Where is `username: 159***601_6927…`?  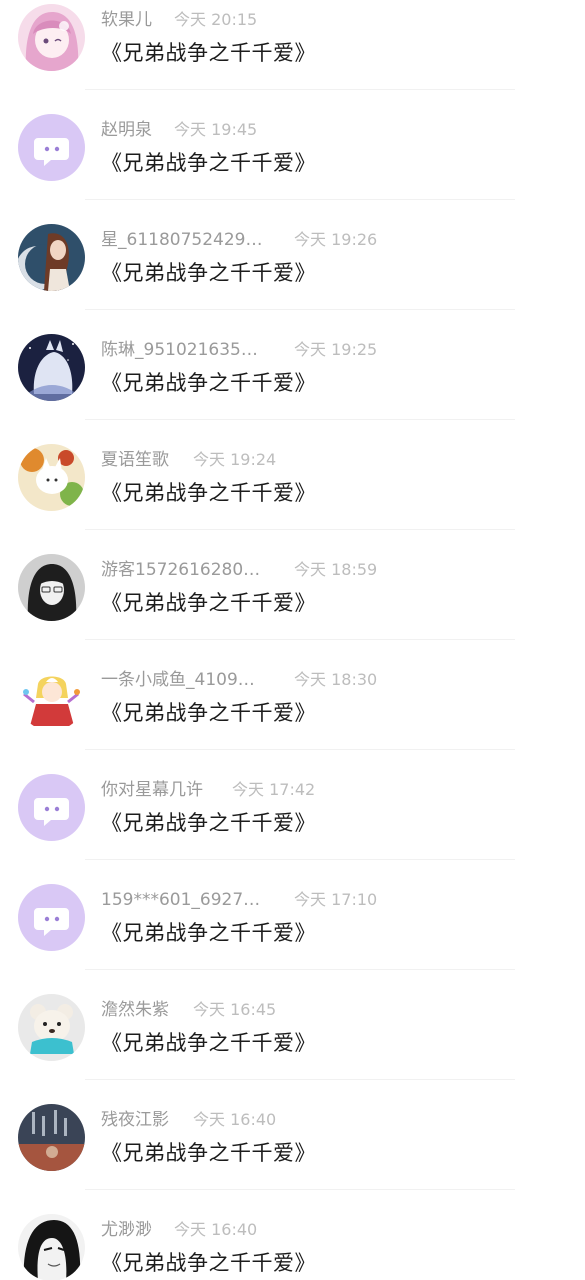
username: 159***601_6927… is located at coordinates (180, 900).